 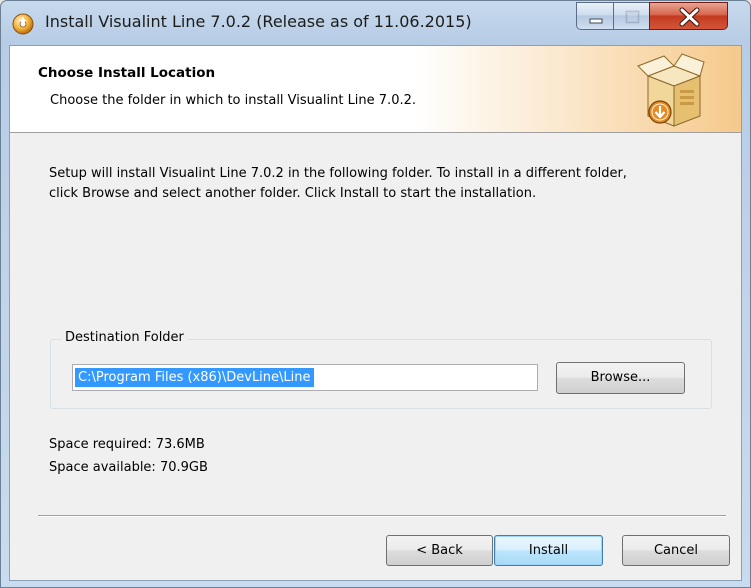 I want to click on footer-divider, so click(x=382, y=516).